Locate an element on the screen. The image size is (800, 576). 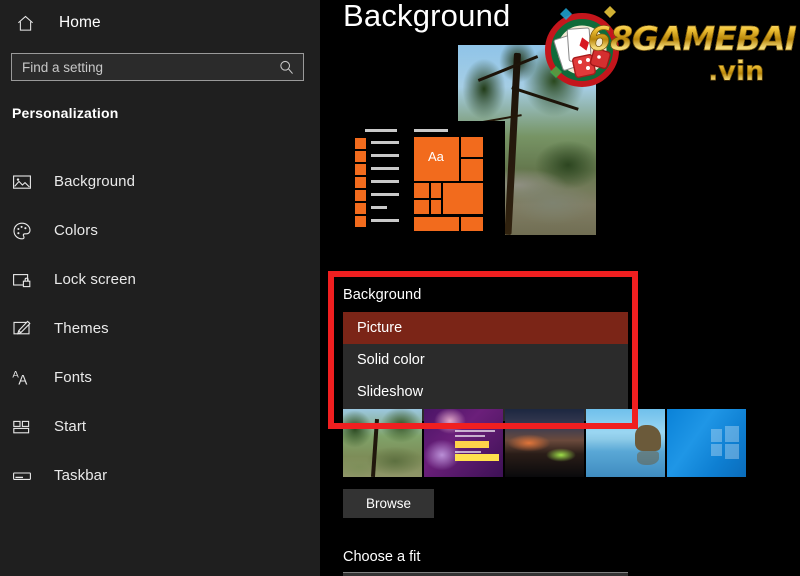
image-icon is located at coordinates (27, 182).